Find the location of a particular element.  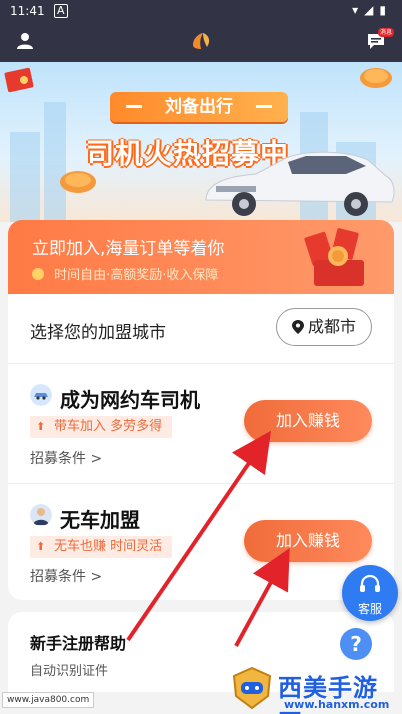

service-label: 客服 is located at coordinates (369, 609).